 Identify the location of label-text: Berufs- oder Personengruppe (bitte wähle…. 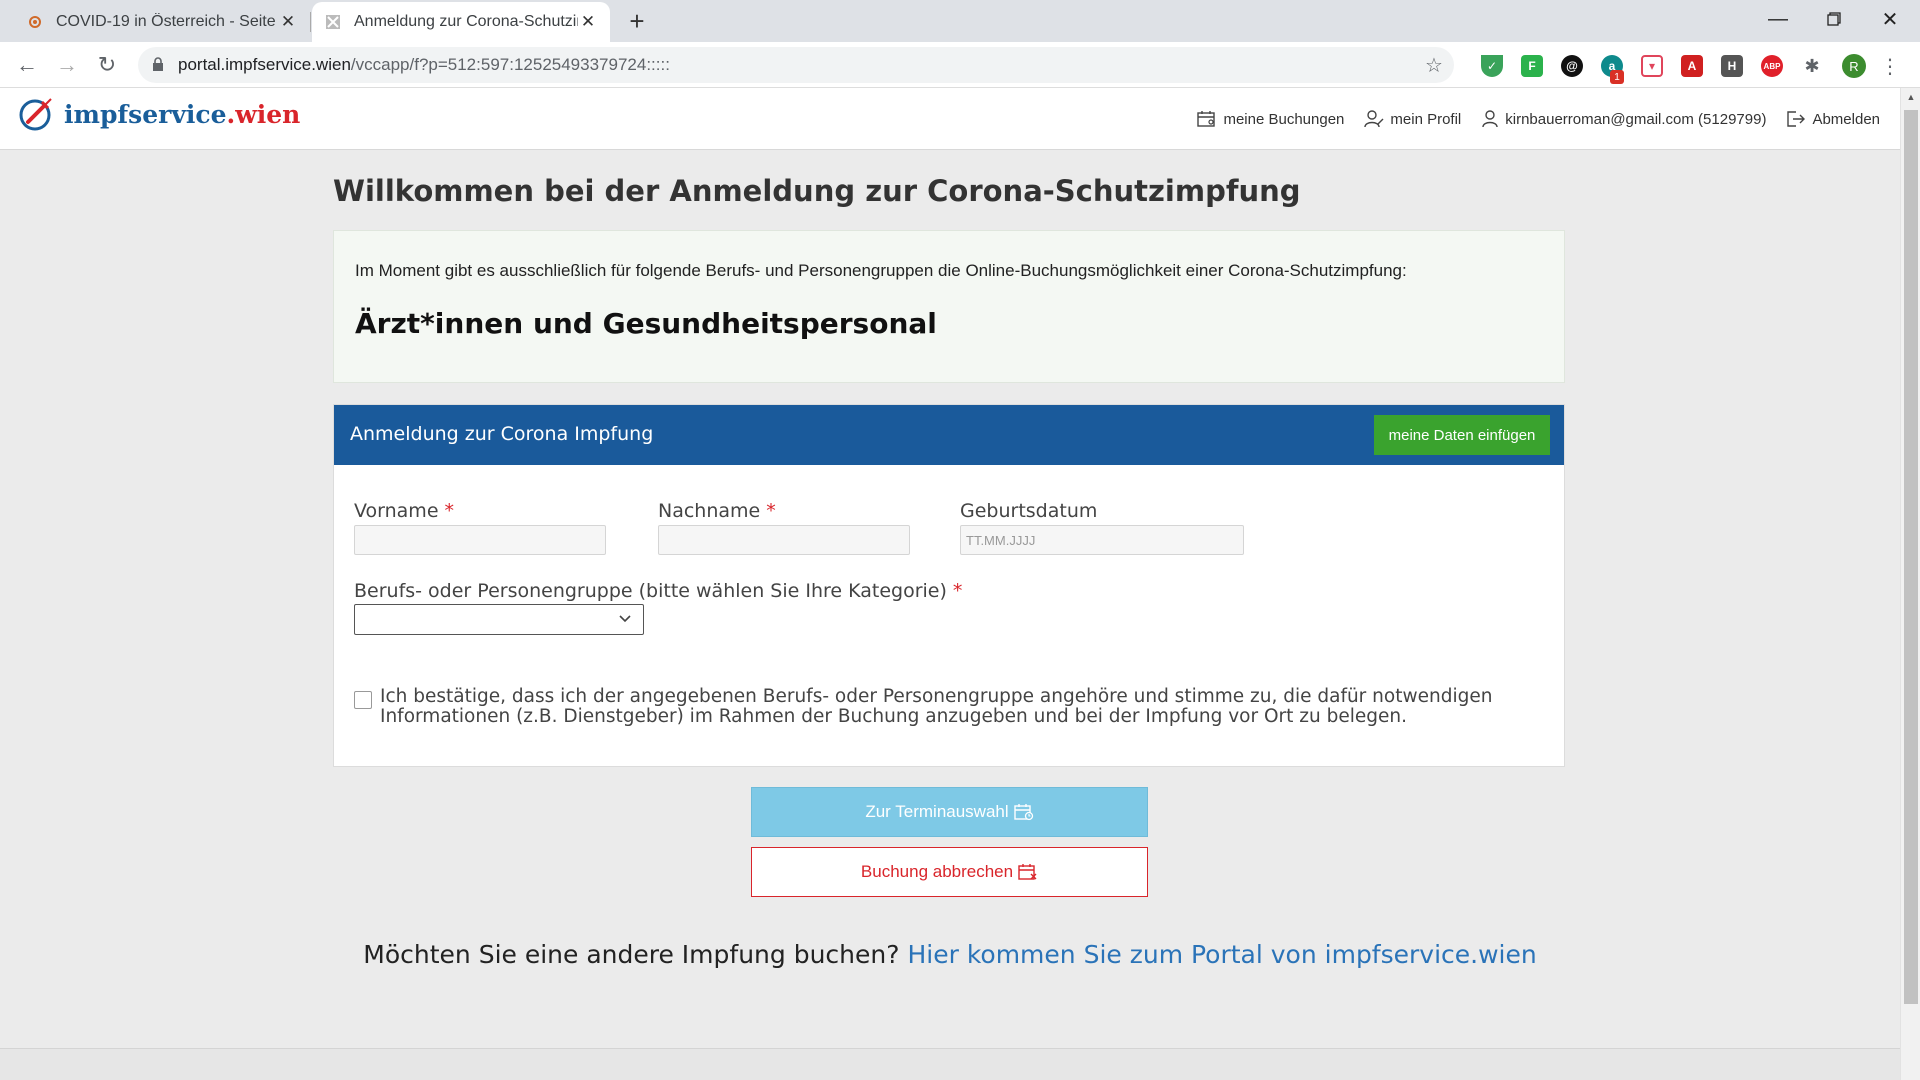
(650, 591).